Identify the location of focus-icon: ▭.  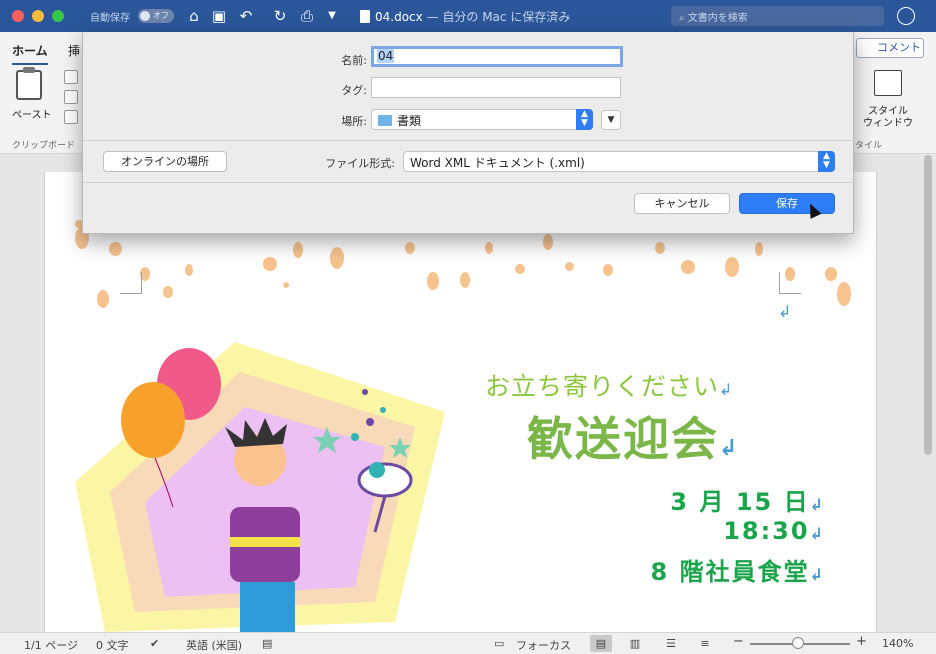
(499, 643).